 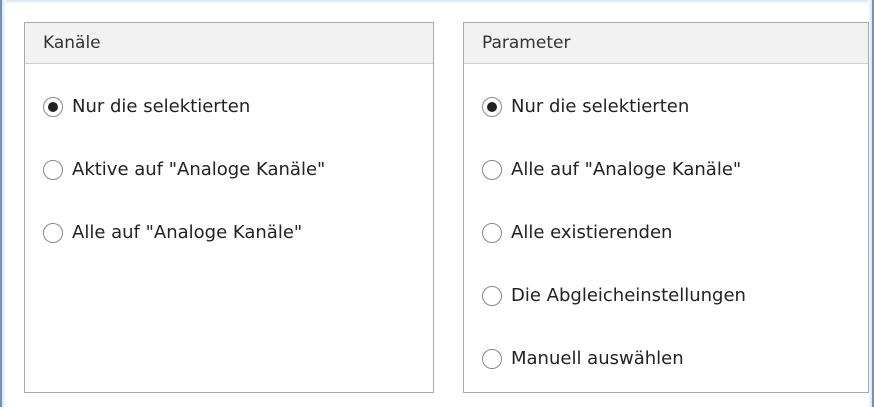 I want to click on parameter-option-alle-analoge: Alle auf "Analoge Kanäle", so click(x=614, y=189).